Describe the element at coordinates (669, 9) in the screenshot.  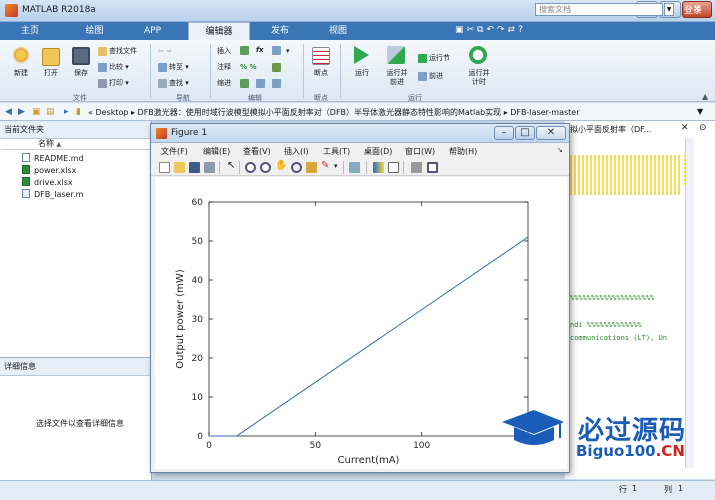
I see `search-dropdown-icon: ▼` at that location.